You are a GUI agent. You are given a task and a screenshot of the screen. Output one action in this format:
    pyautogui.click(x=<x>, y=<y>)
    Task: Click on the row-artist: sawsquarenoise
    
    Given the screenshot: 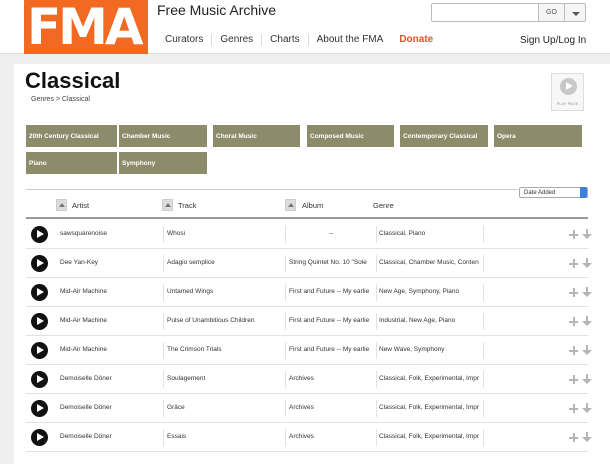 What is the action you would take?
    pyautogui.click(x=110, y=234)
    